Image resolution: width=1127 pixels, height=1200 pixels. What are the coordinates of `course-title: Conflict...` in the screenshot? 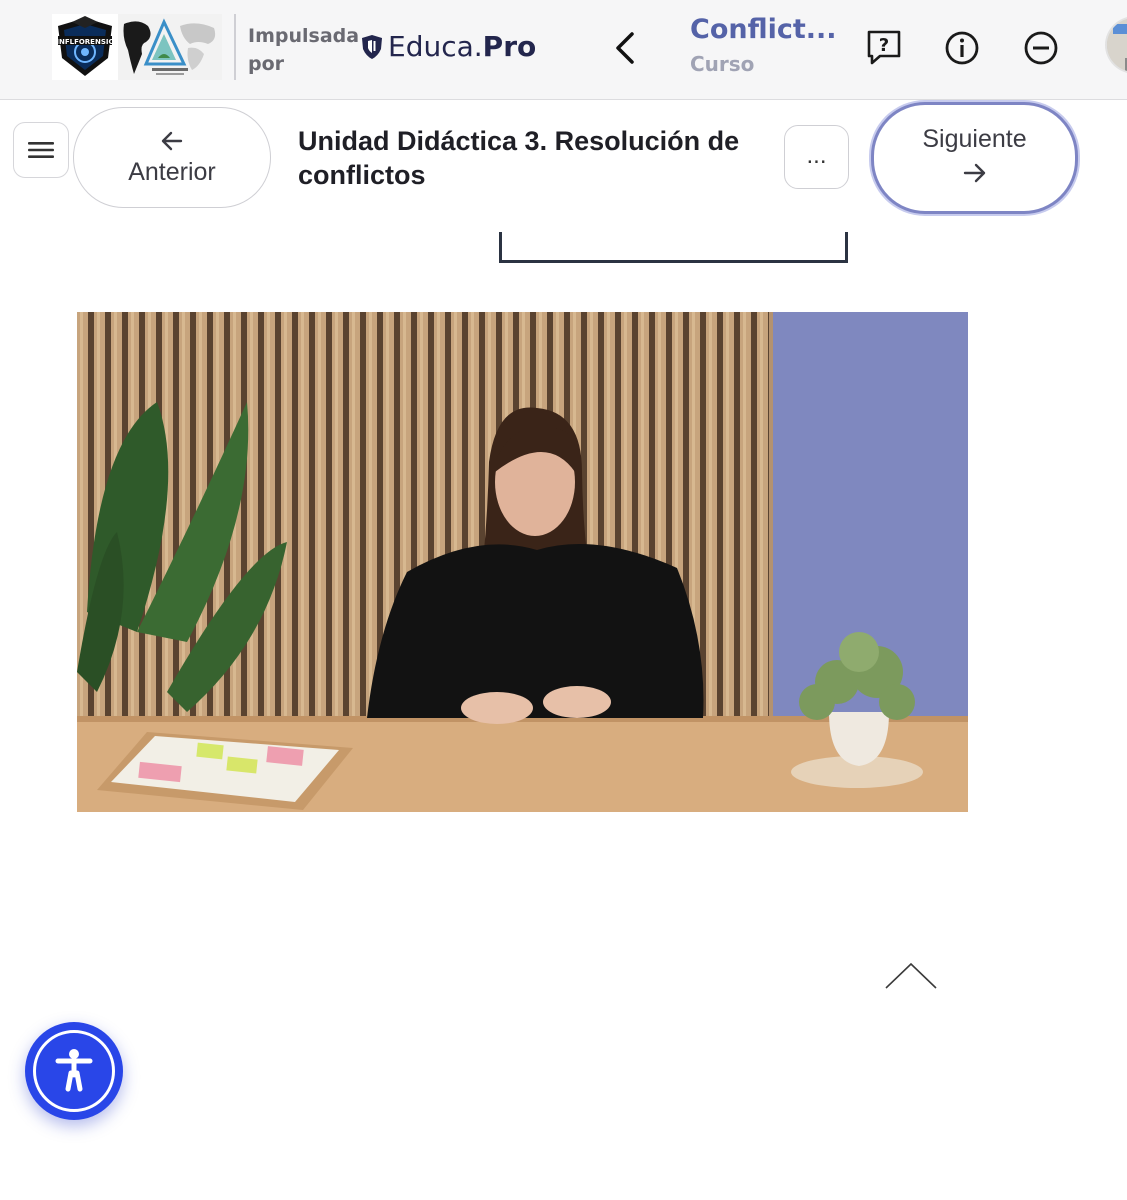 It's located at (763, 29).